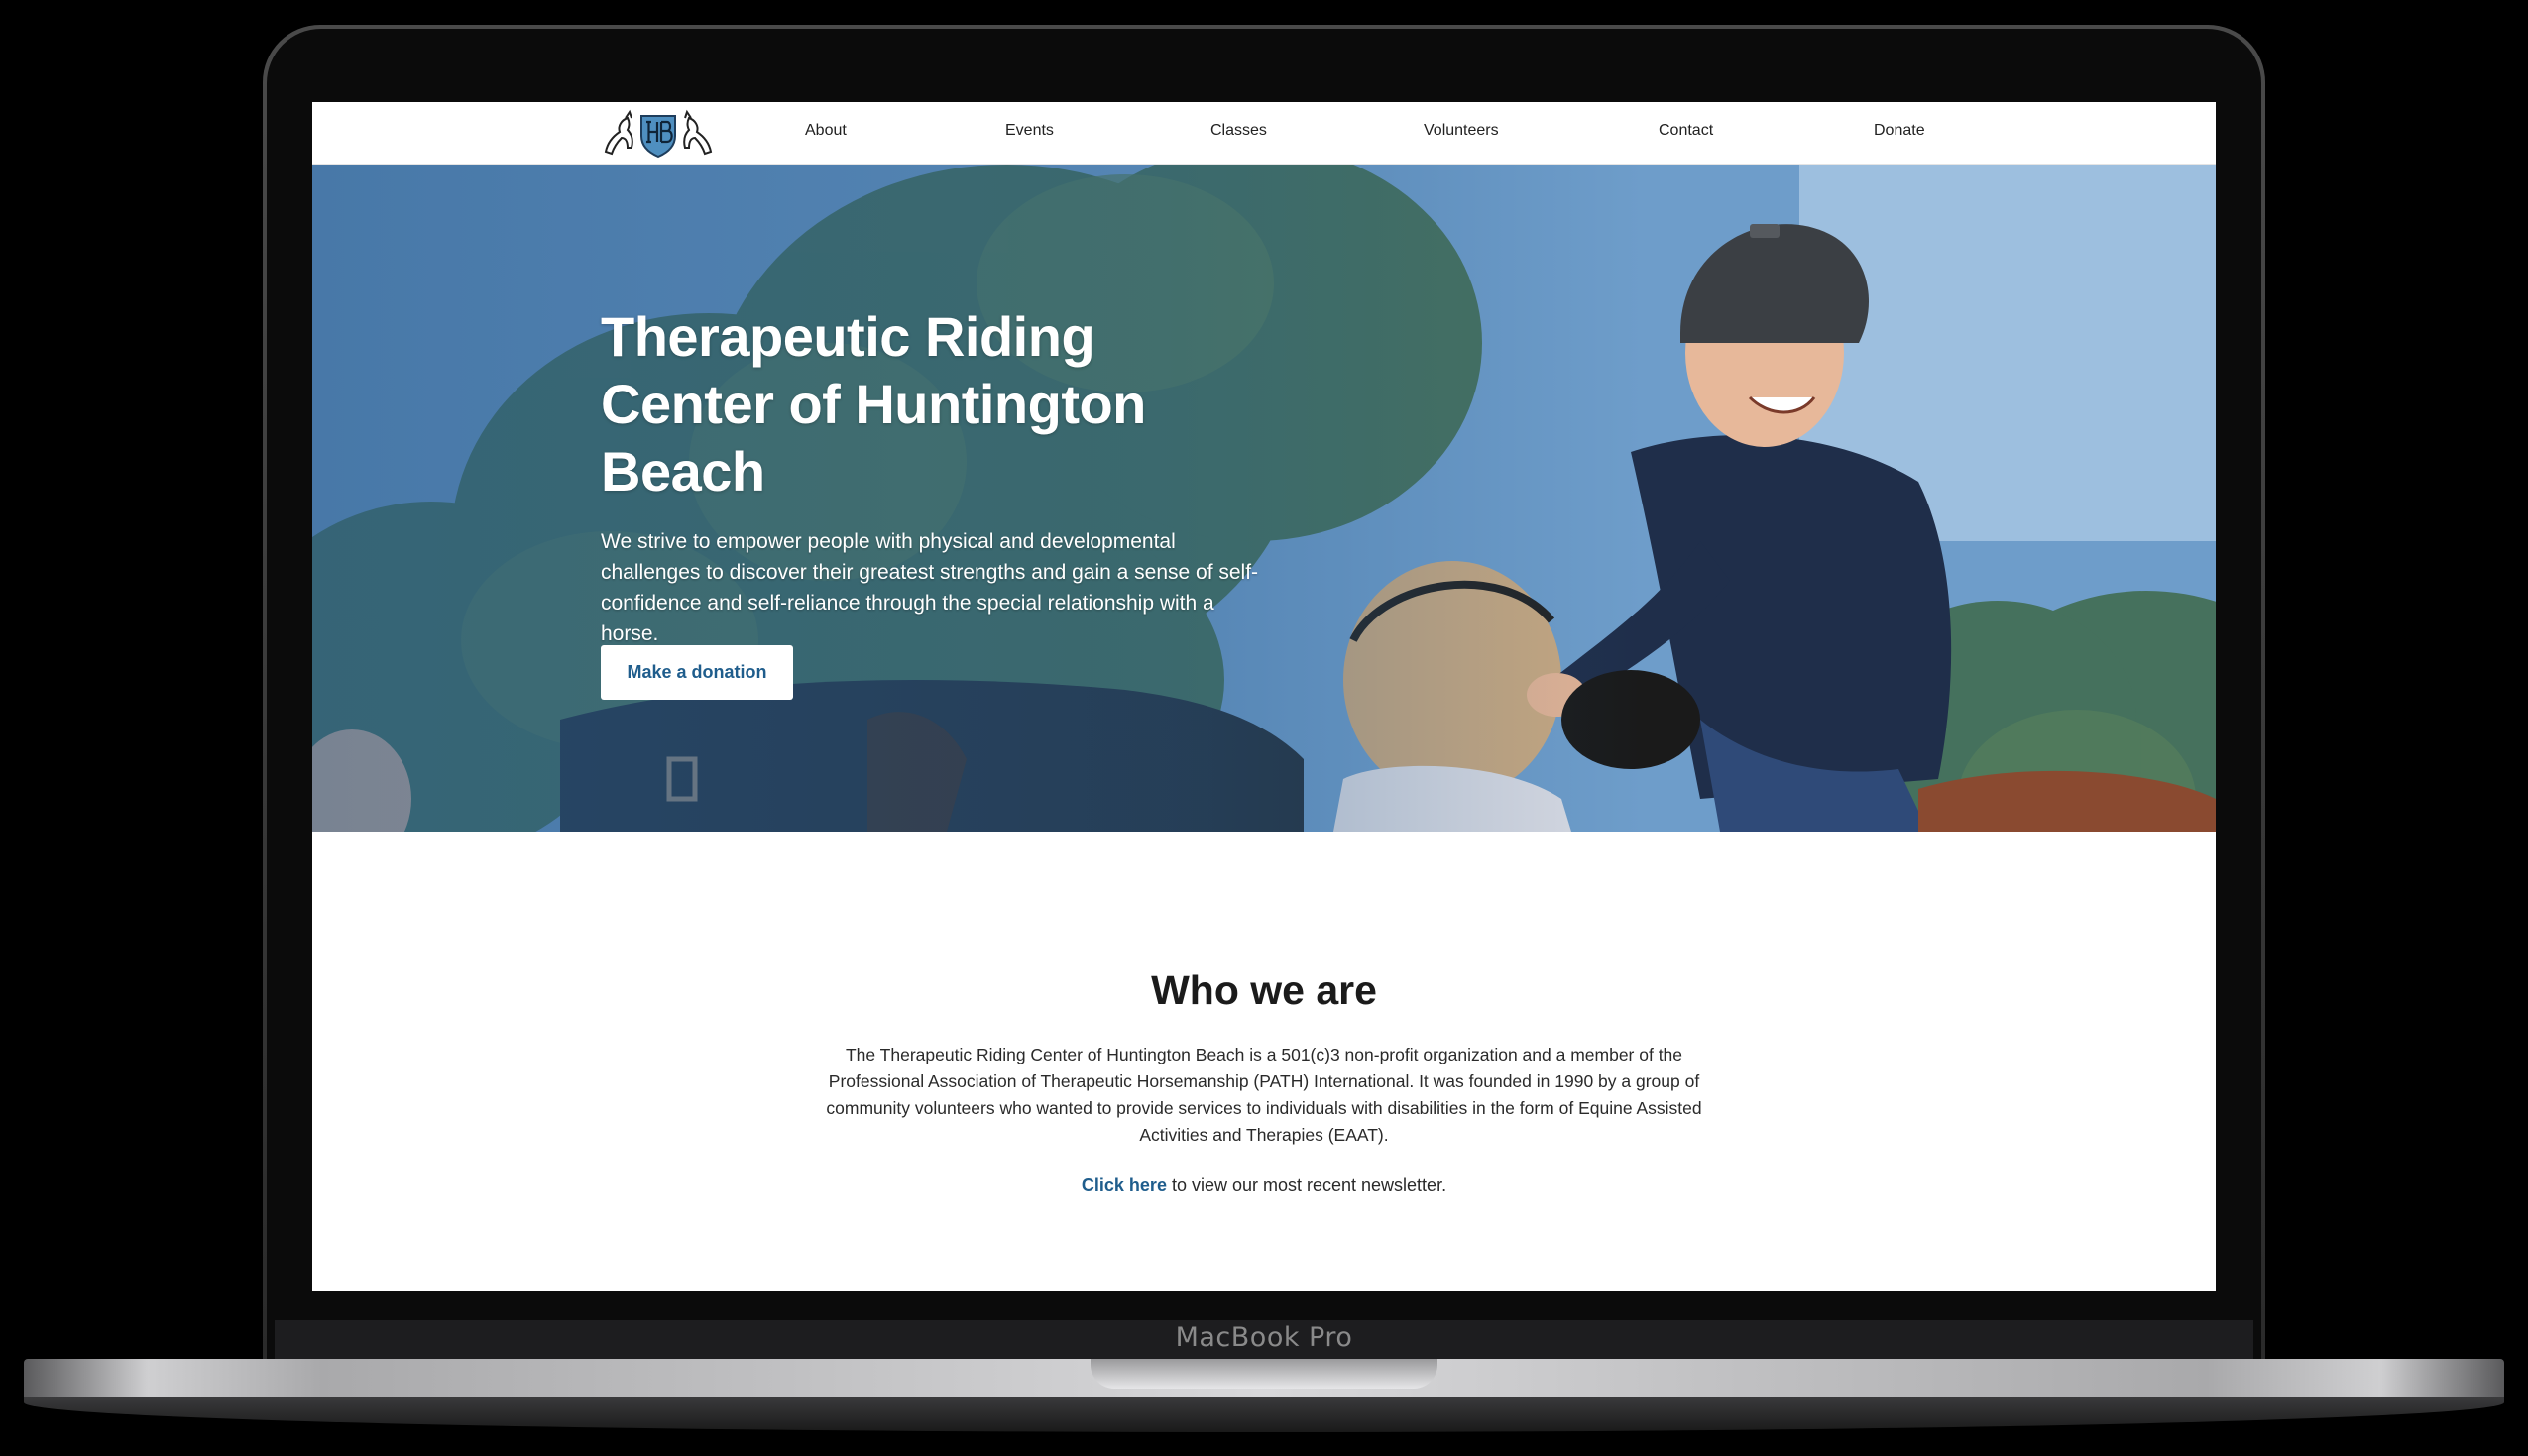 The height and width of the screenshot is (1456, 2528). I want to click on site-logo, so click(658, 134).